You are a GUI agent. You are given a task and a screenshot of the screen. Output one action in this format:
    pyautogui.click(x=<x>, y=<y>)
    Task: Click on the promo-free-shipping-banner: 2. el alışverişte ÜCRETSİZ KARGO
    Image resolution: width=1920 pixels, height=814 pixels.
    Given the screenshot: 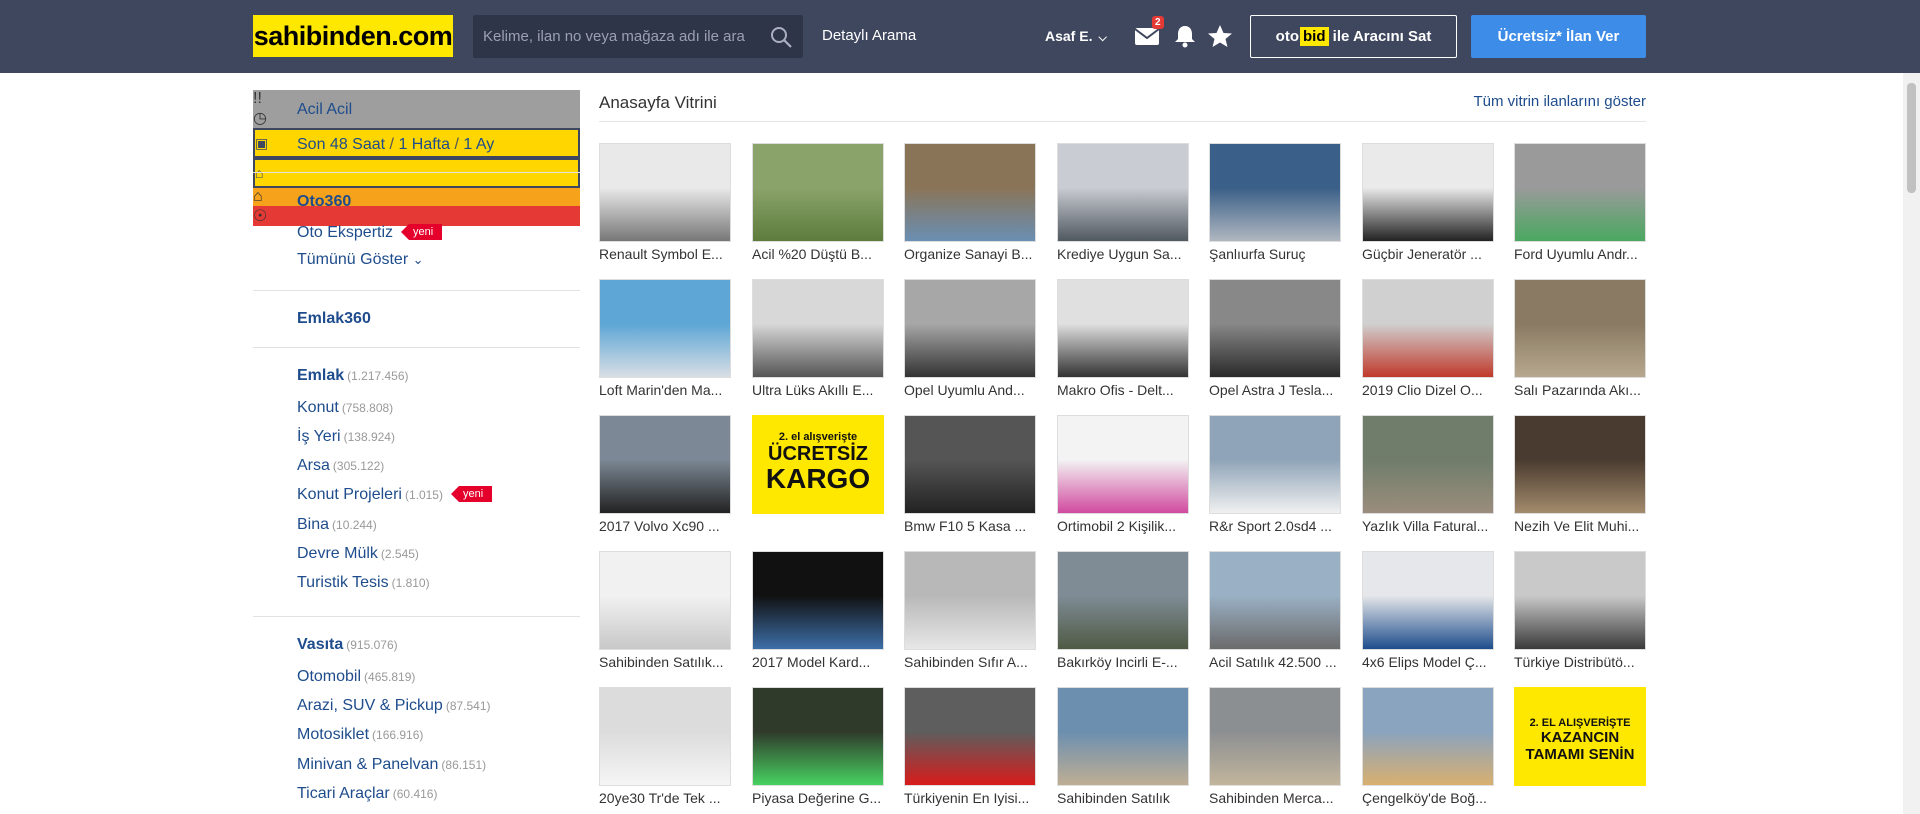 What is the action you would take?
    pyautogui.click(x=818, y=464)
    